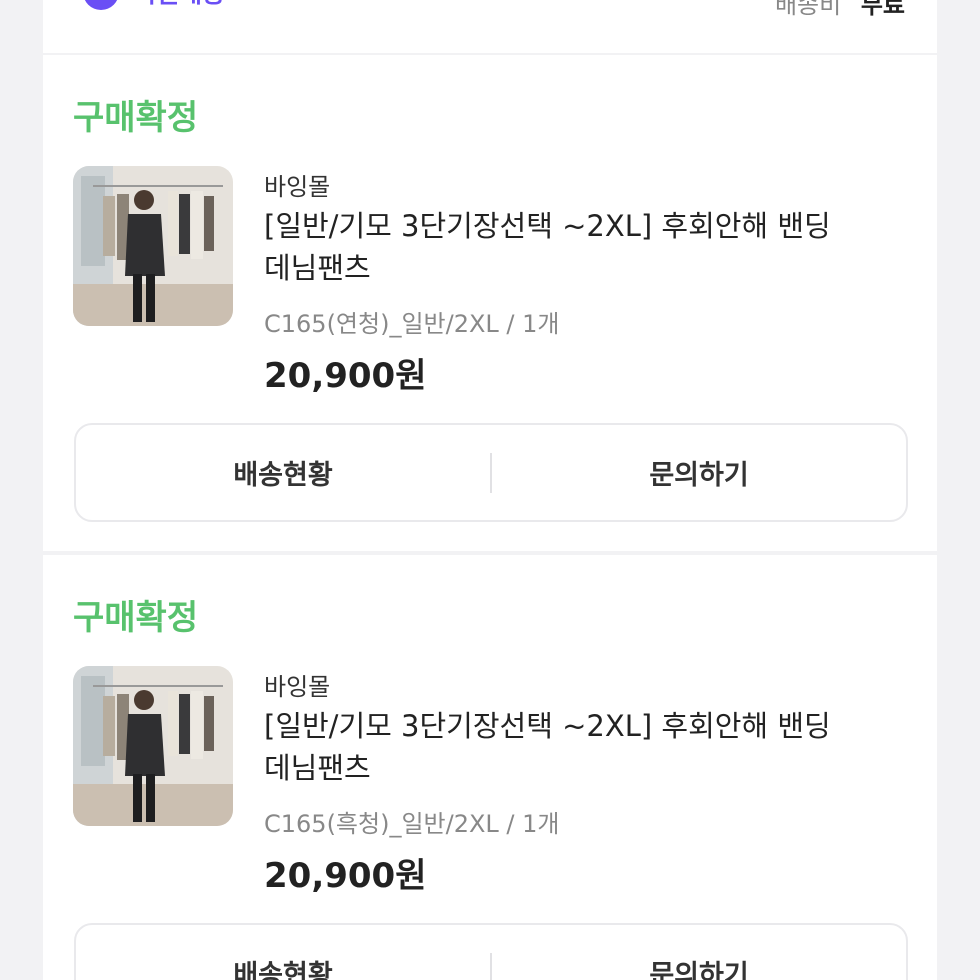  Describe the element at coordinates (808, 9) in the screenshot. I see `shipping-fee-label: 배송비` at that location.